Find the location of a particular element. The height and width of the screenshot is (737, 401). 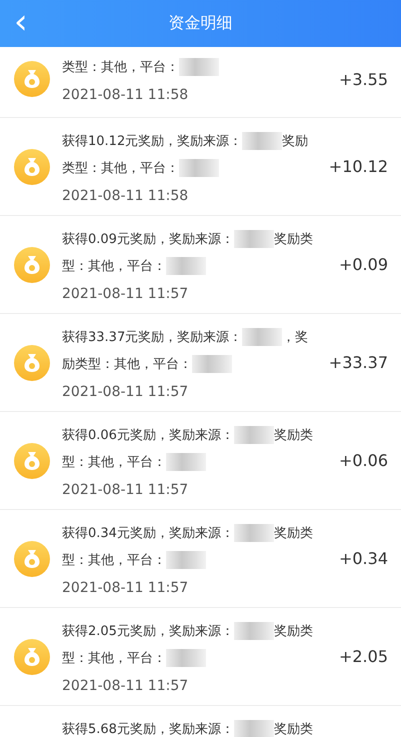

record-description: 获得33.37元奖励，奖励来源： ，奖励类型：其他，平台： is located at coordinates (186, 350).